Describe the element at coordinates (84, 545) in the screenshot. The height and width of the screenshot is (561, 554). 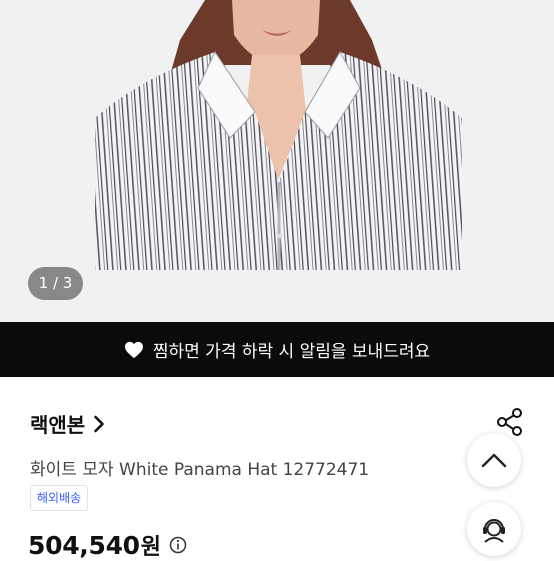
I see `price-value: 504,540` at that location.